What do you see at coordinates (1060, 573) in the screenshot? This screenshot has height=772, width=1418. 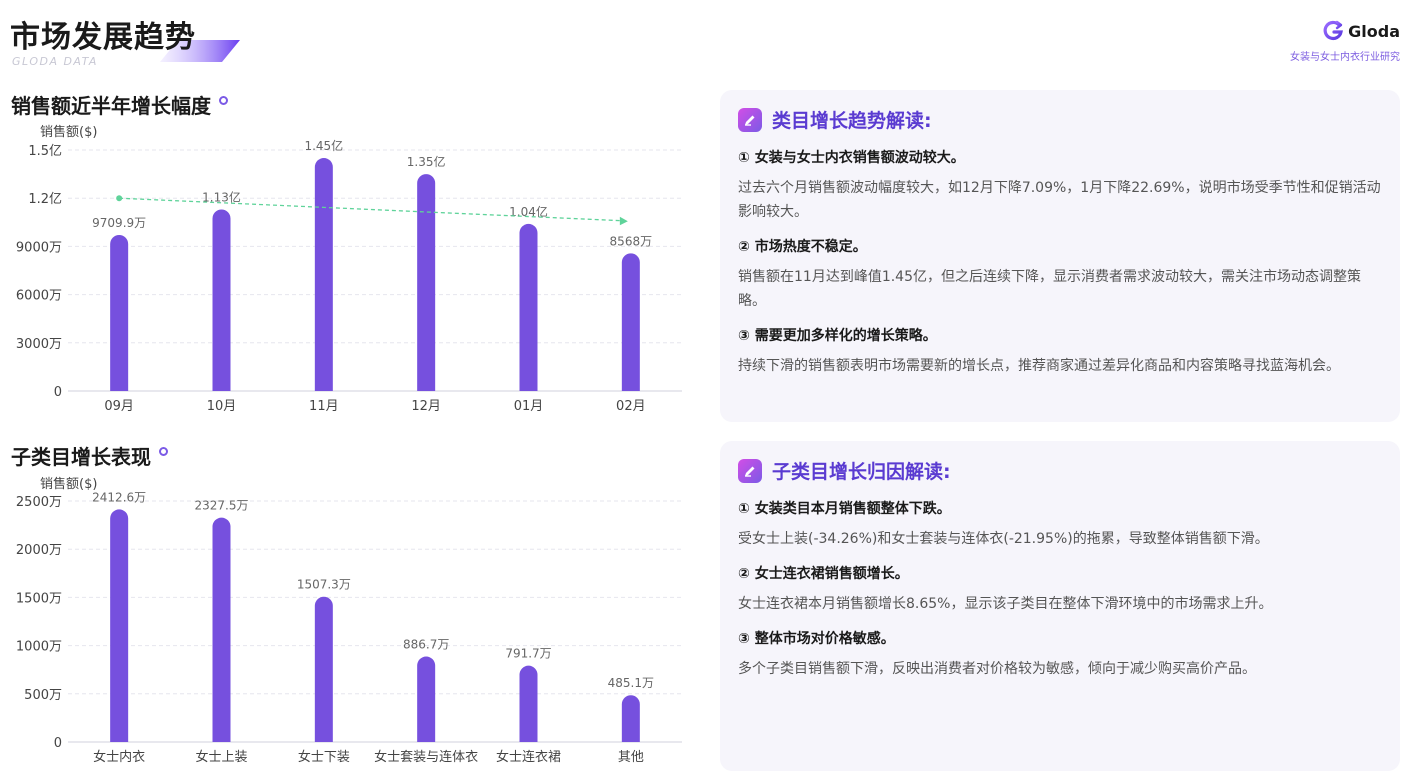 I see `point-heading: ② 女士连衣裙销售额增长。` at bounding box center [1060, 573].